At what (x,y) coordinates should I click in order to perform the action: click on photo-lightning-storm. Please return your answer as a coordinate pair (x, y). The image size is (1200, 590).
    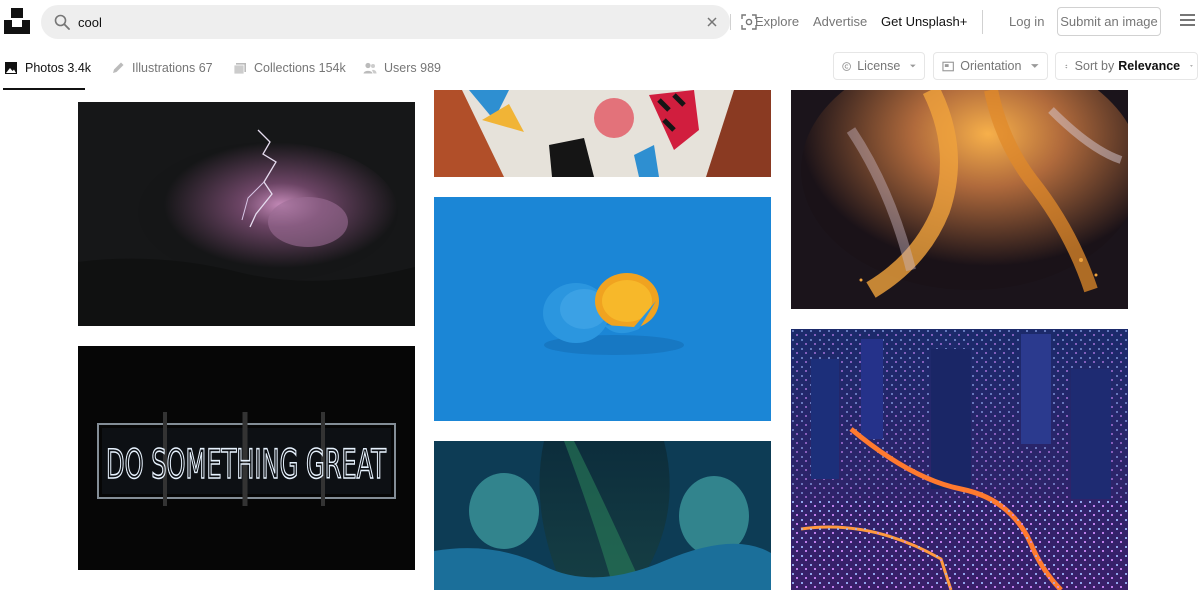
    Looking at the image, I should click on (246, 214).